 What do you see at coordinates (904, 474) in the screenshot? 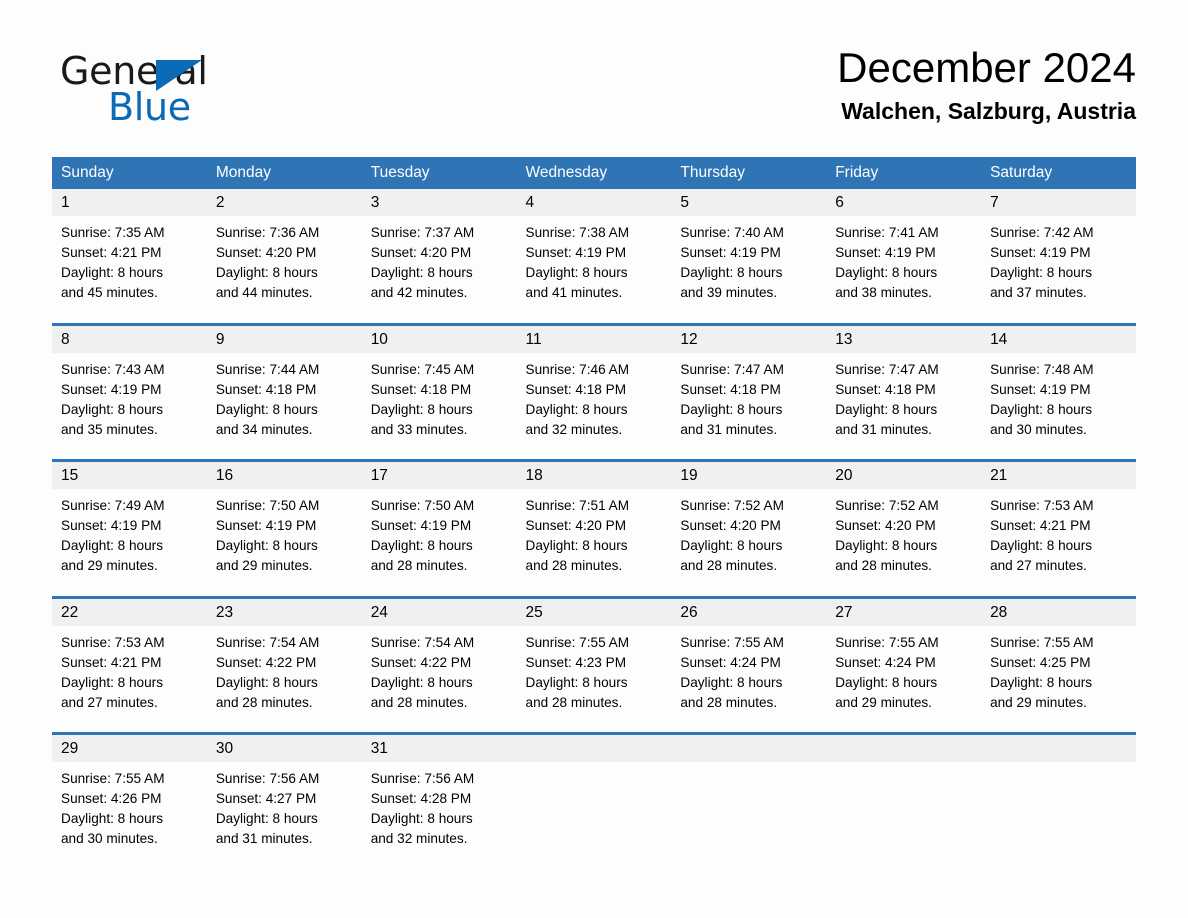
I see `day-number: 20` at bounding box center [904, 474].